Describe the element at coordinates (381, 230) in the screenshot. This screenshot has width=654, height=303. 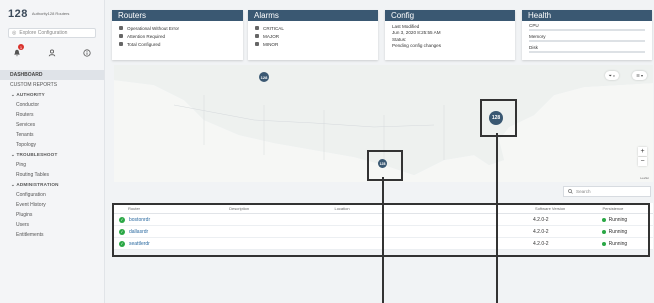
I see `table-highlight-box` at that location.